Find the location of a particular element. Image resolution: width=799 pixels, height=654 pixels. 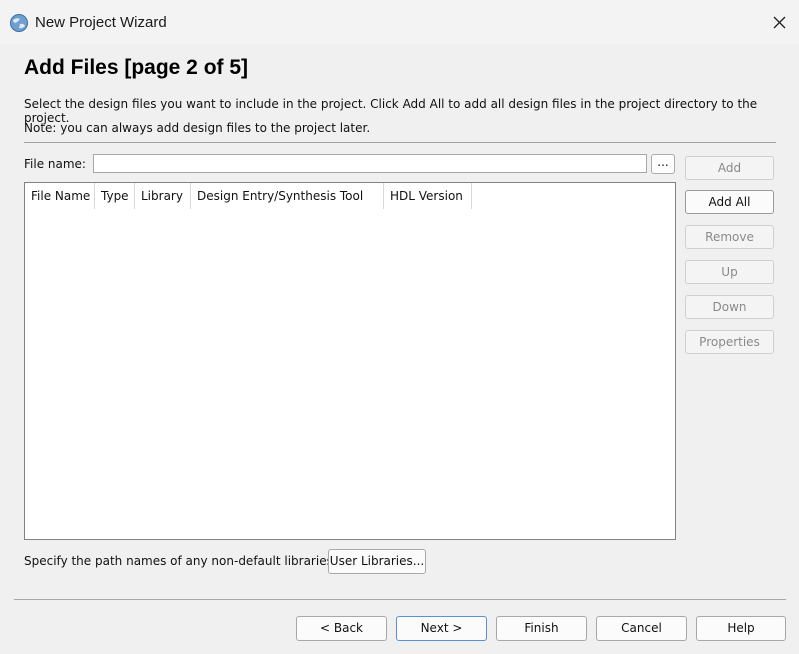

up-button: Up is located at coordinates (729, 272).